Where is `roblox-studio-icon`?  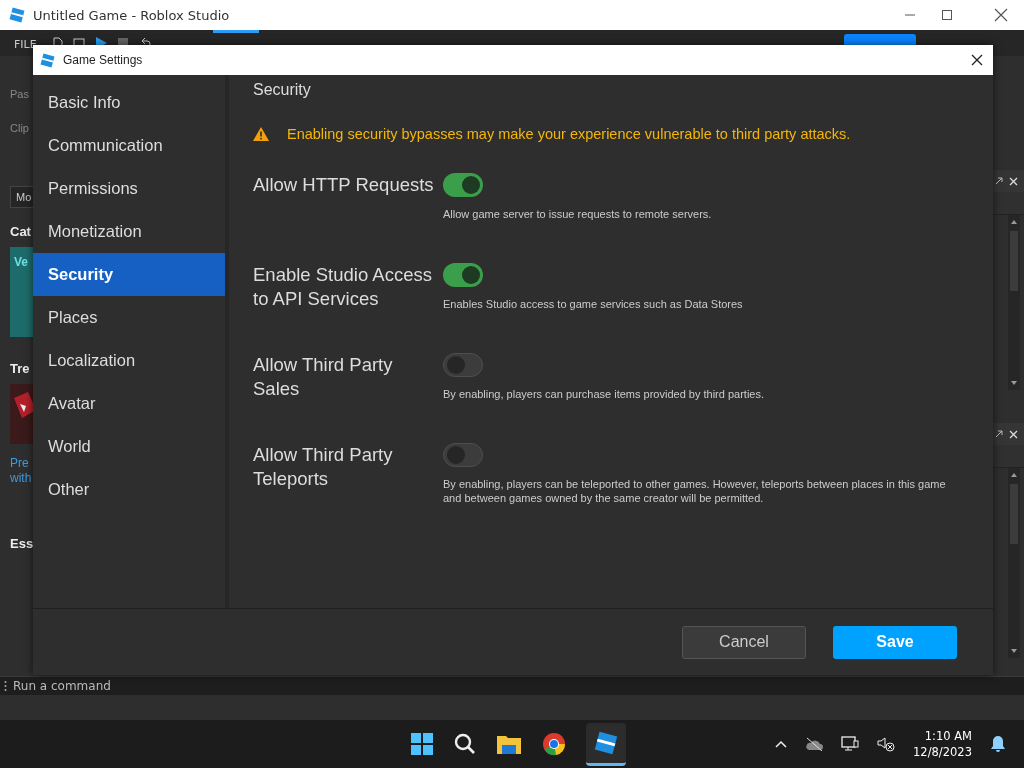 roblox-studio-icon is located at coordinates (606, 742).